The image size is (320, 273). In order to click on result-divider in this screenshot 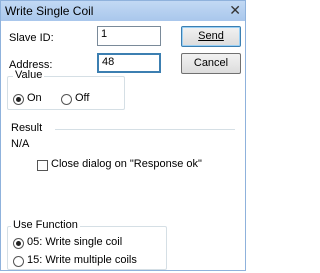, I will do `click(145, 129)`.